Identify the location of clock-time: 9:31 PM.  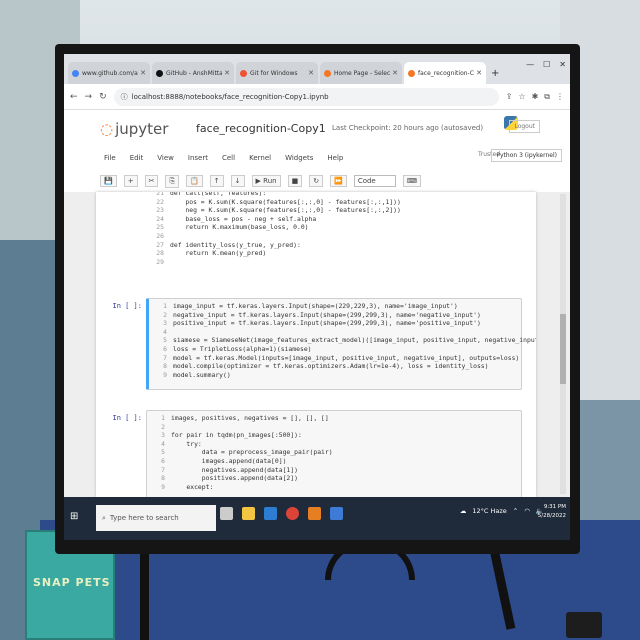
(554, 507).